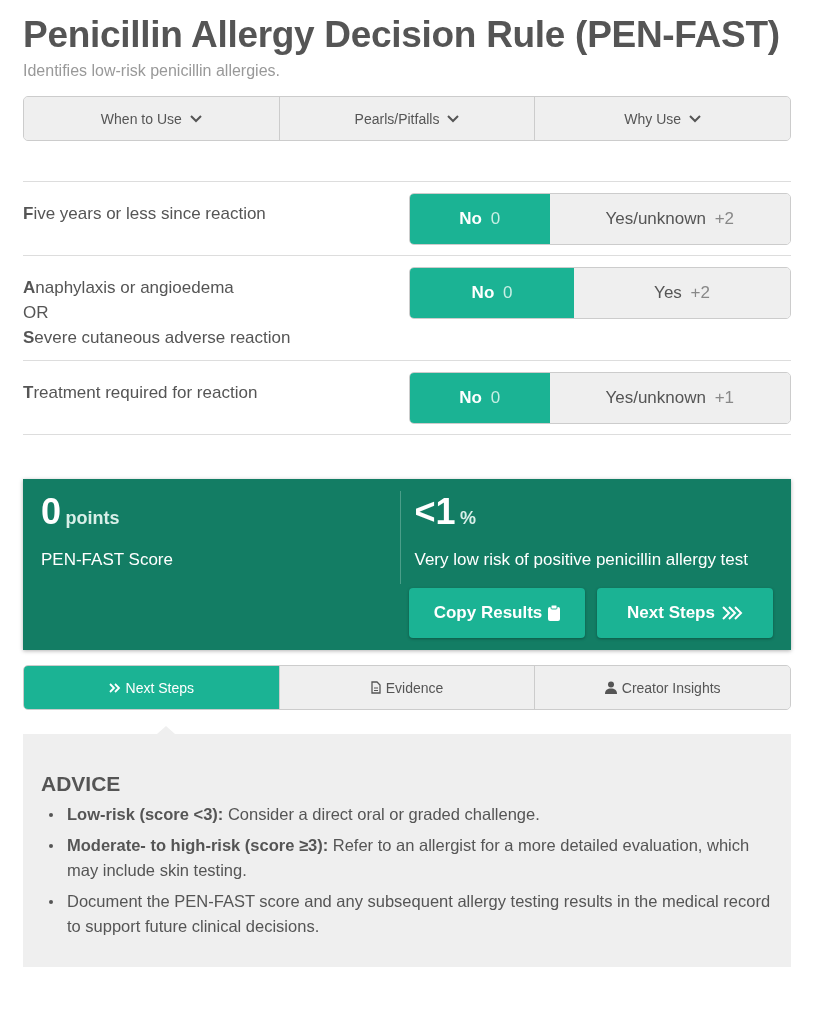 The image size is (814, 1024). I want to click on risk-description: Very low risk of positive penicillin allergy test, so click(582, 560).